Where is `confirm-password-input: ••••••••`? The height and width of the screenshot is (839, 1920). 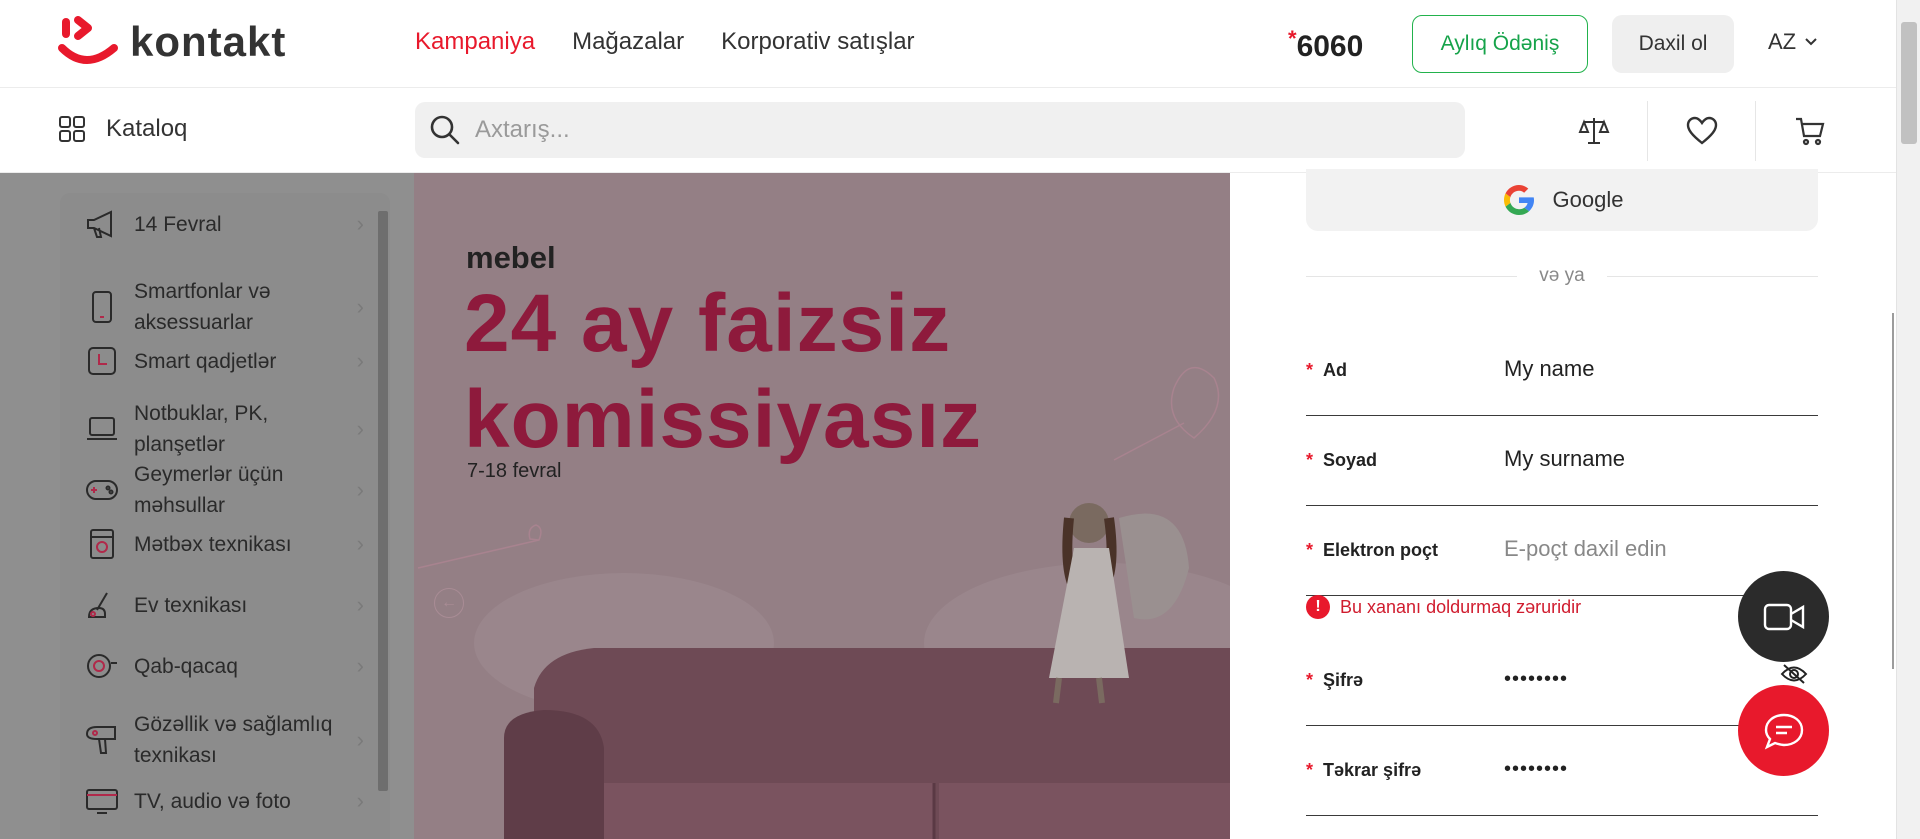 confirm-password-input: •••••••• is located at coordinates (1536, 769).